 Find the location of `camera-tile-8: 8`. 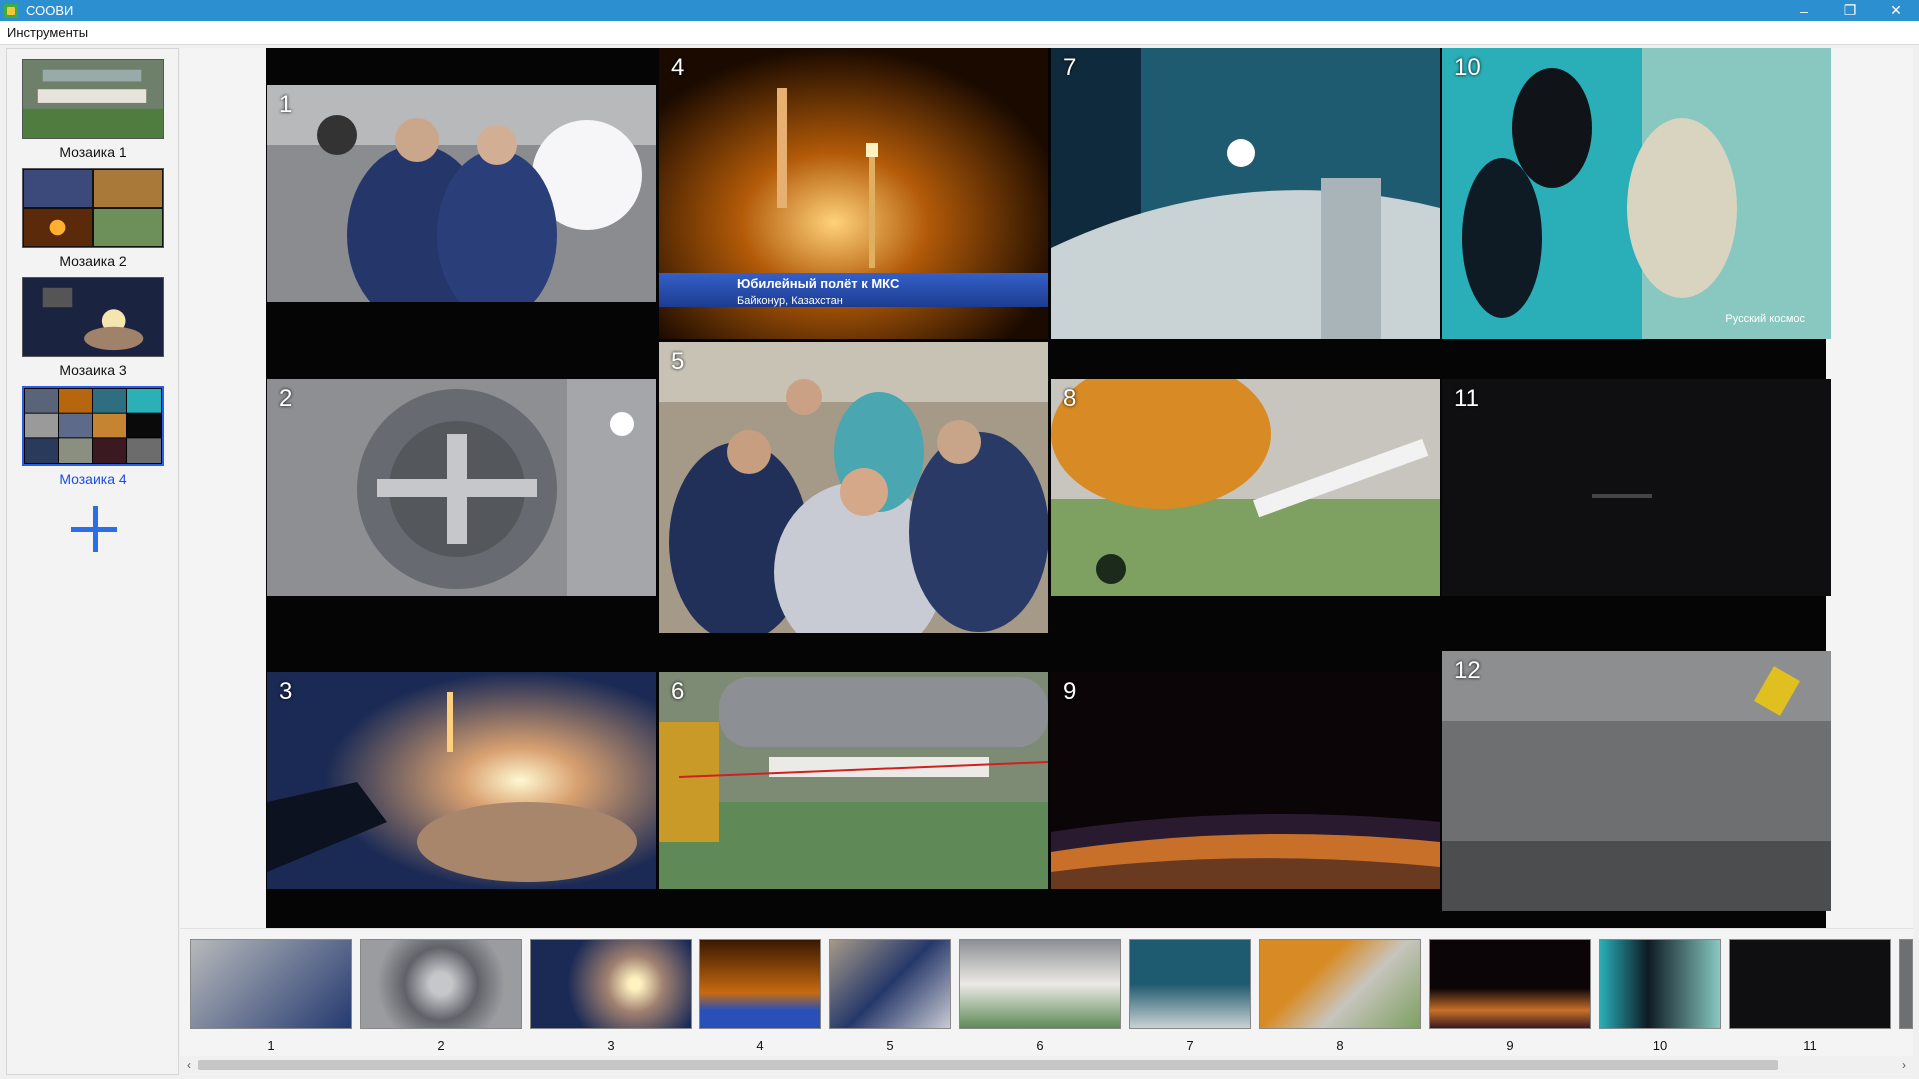

camera-tile-8: 8 is located at coordinates (1245, 487).